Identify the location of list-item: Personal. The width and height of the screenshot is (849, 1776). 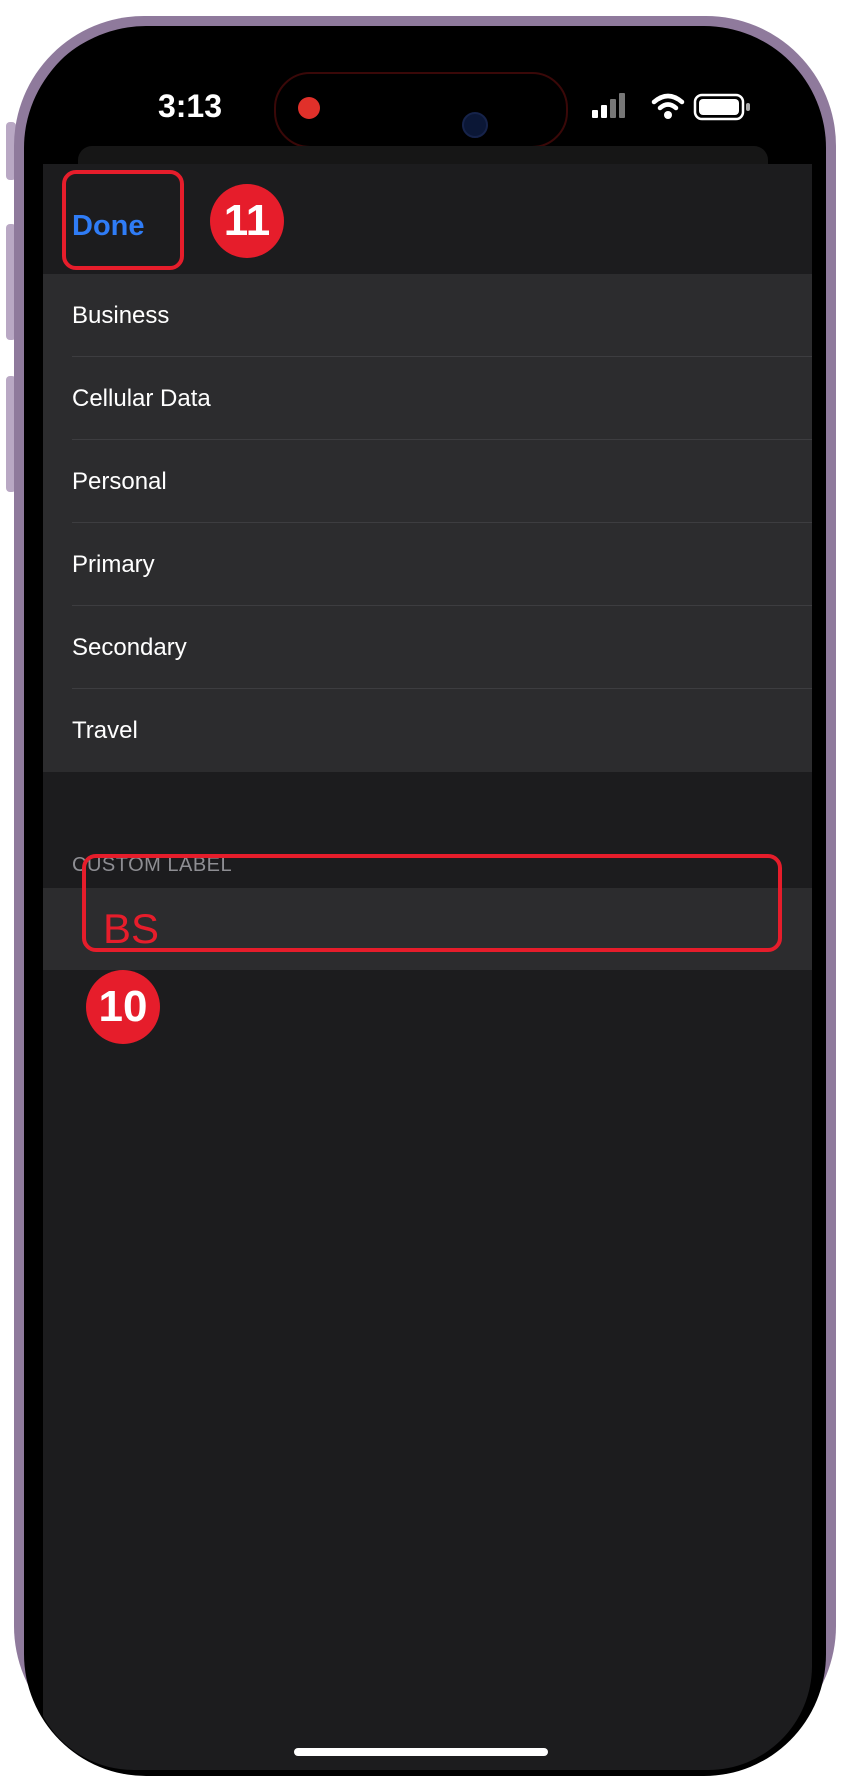
(427, 481).